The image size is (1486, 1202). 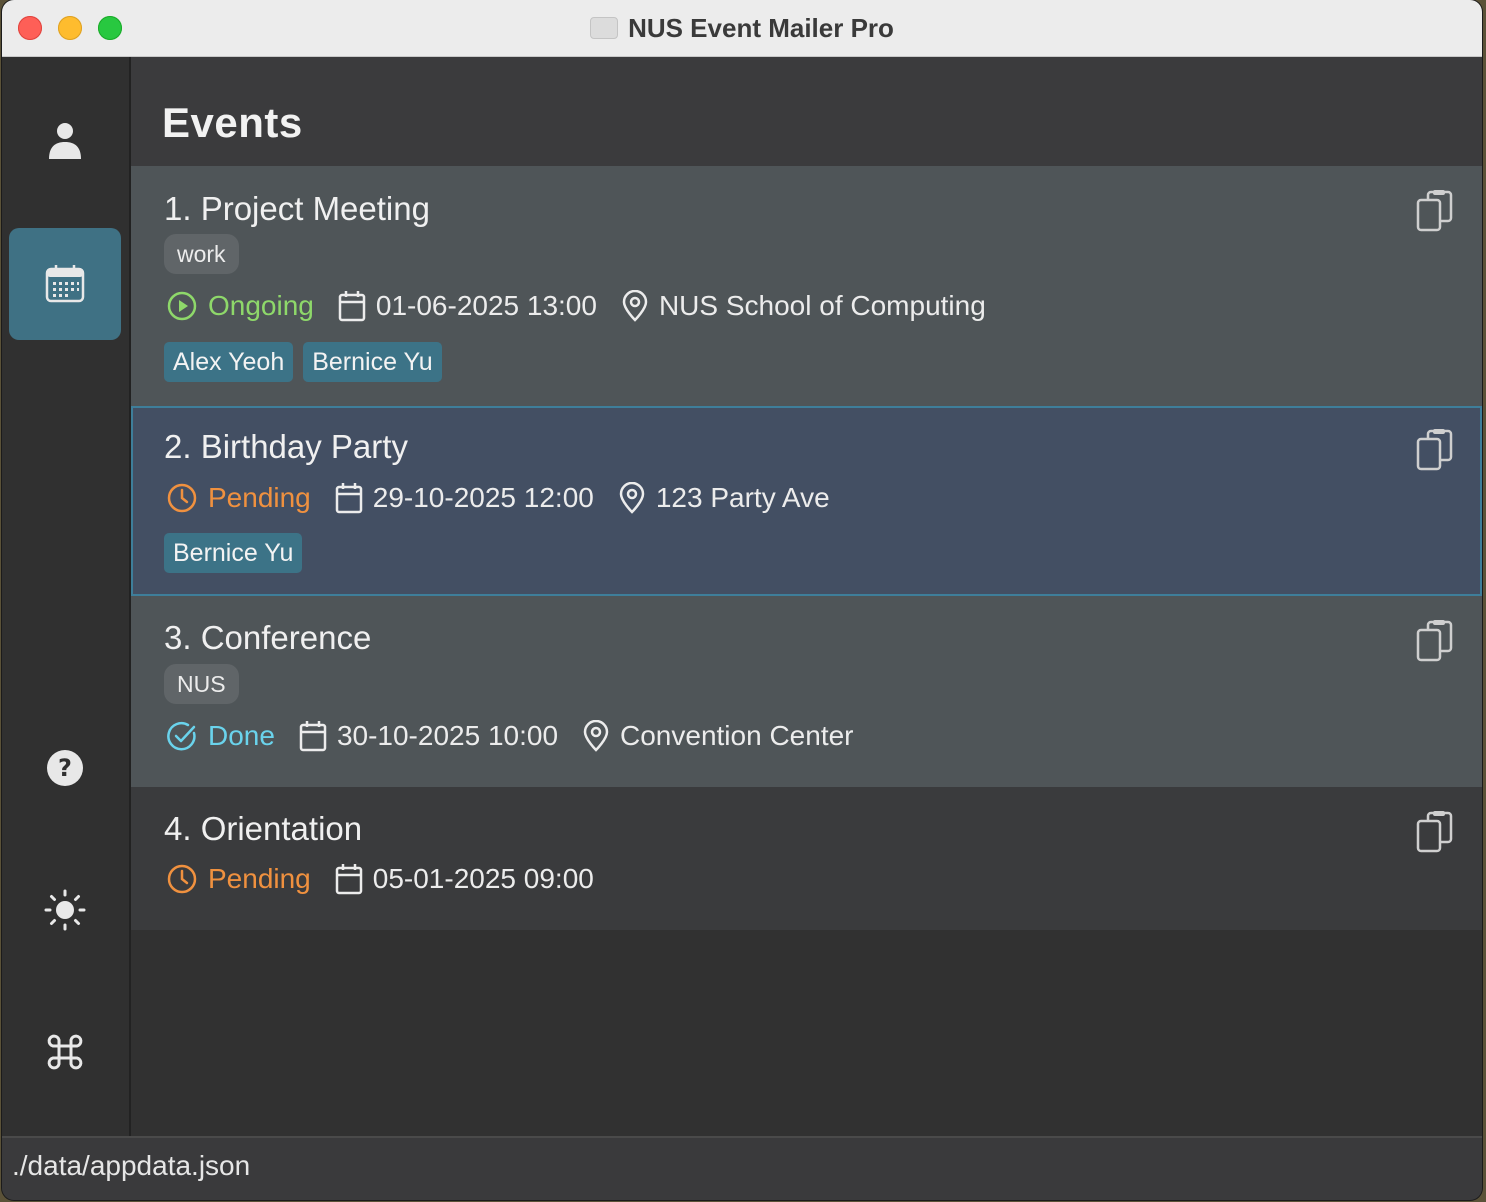 I want to click on event-location: 123 Party Ave, so click(x=742, y=497).